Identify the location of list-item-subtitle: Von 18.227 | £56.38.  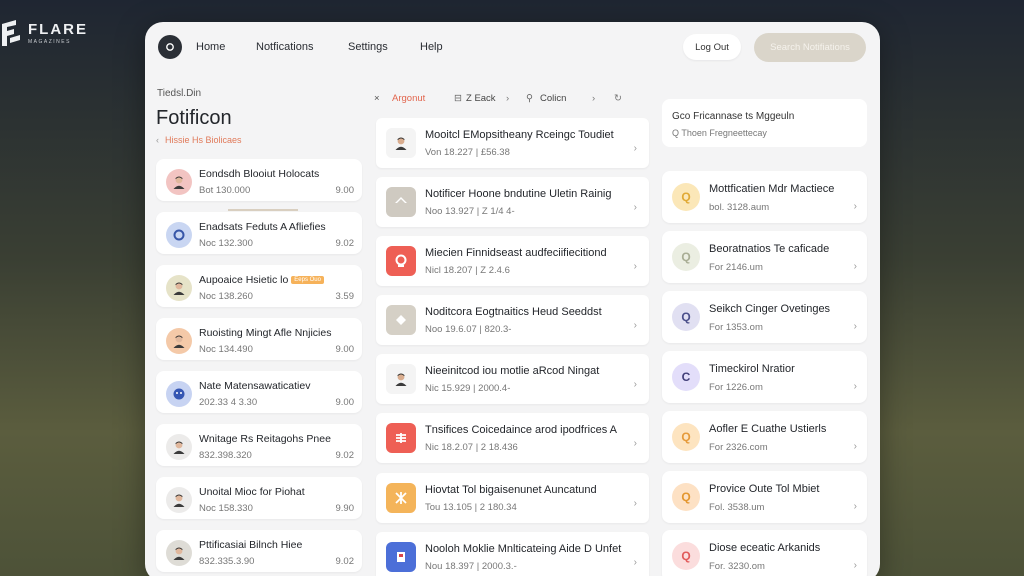
(467, 152).